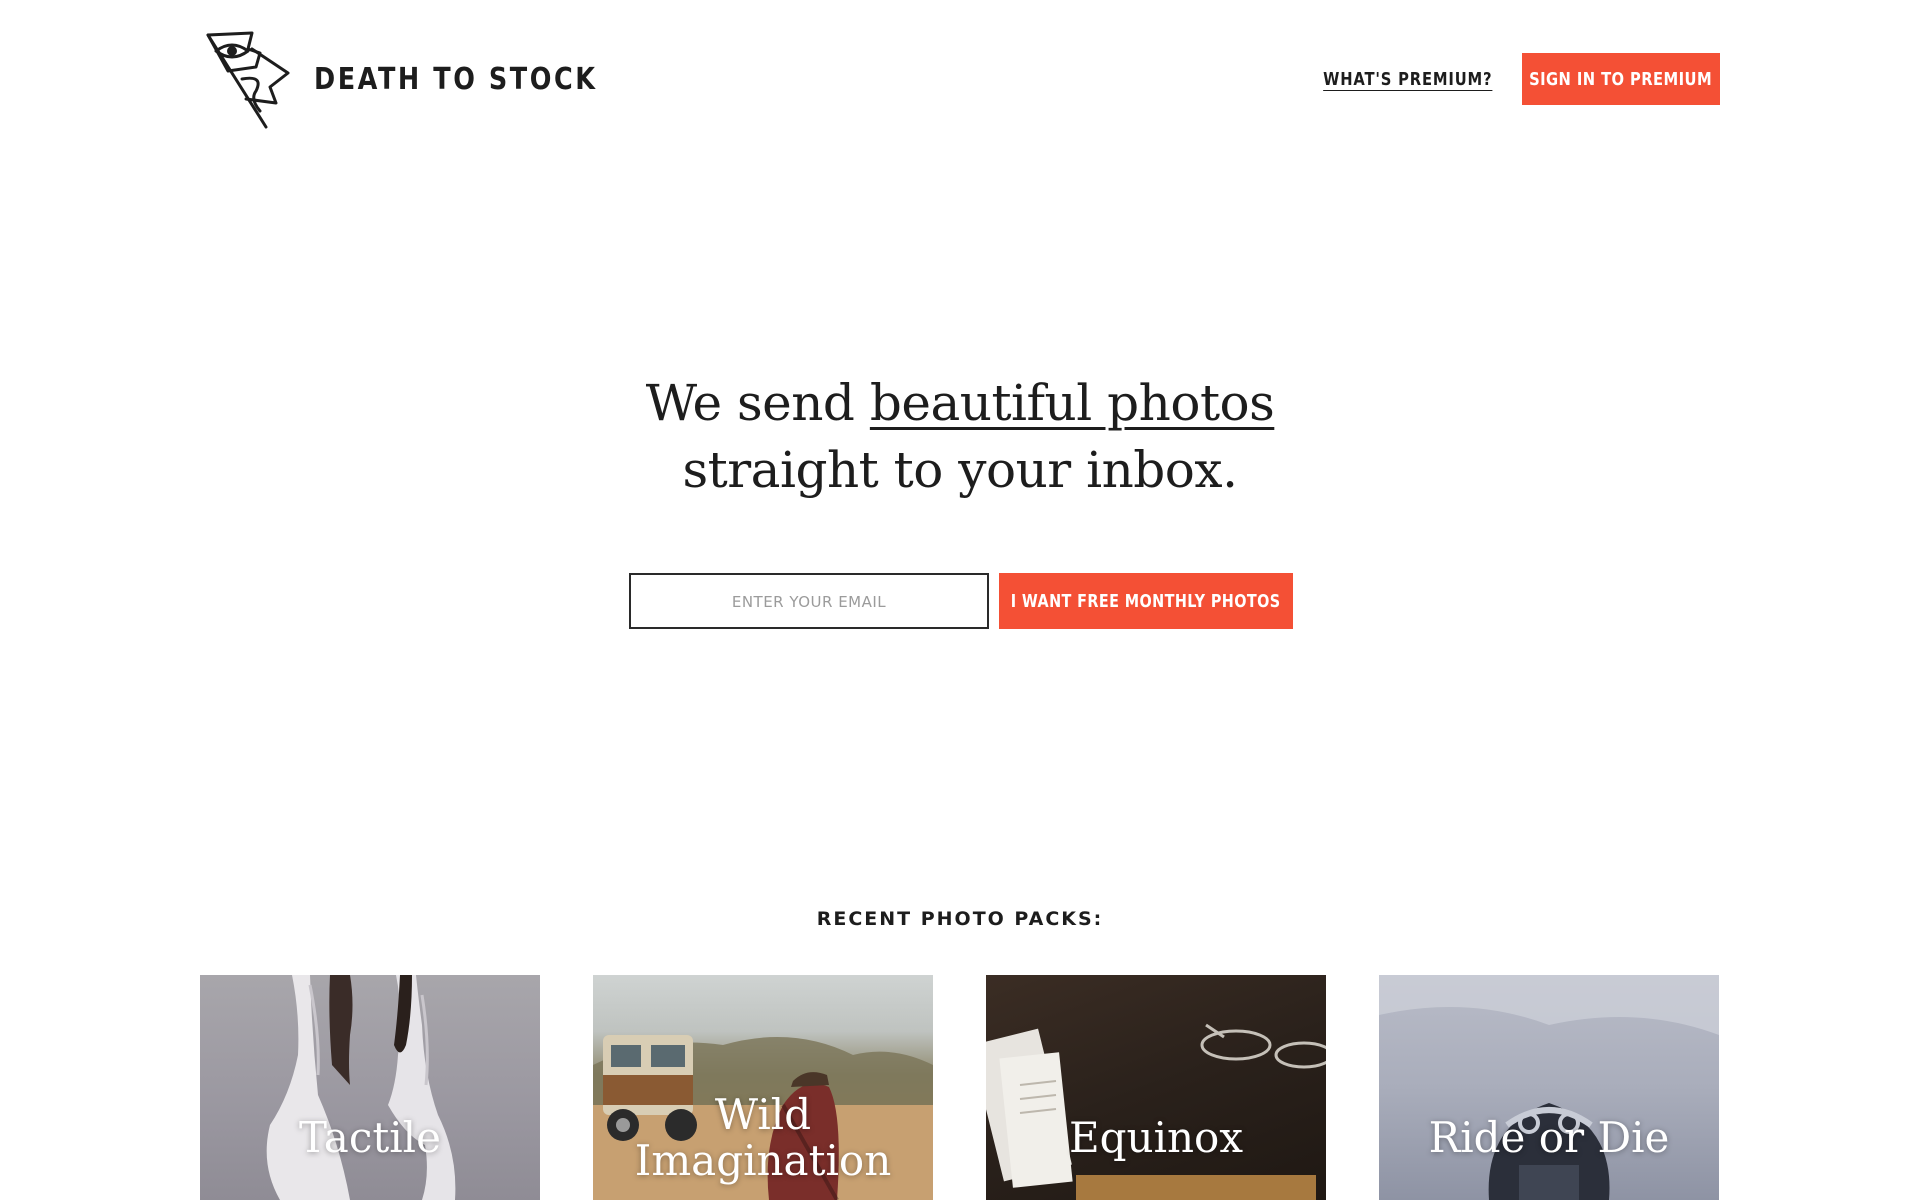 The height and width of the screenshot is (1200, 1920). I want to click on free-photos-button: I WANT FREE MONTHLY PHOTOS, so click(1146, 601).